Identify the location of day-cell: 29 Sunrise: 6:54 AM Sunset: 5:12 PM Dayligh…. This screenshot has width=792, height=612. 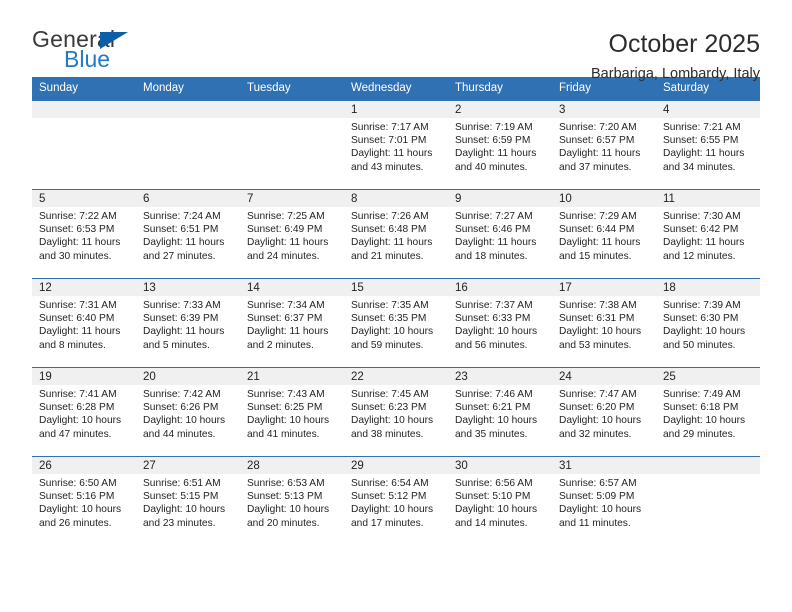
(396, 501).